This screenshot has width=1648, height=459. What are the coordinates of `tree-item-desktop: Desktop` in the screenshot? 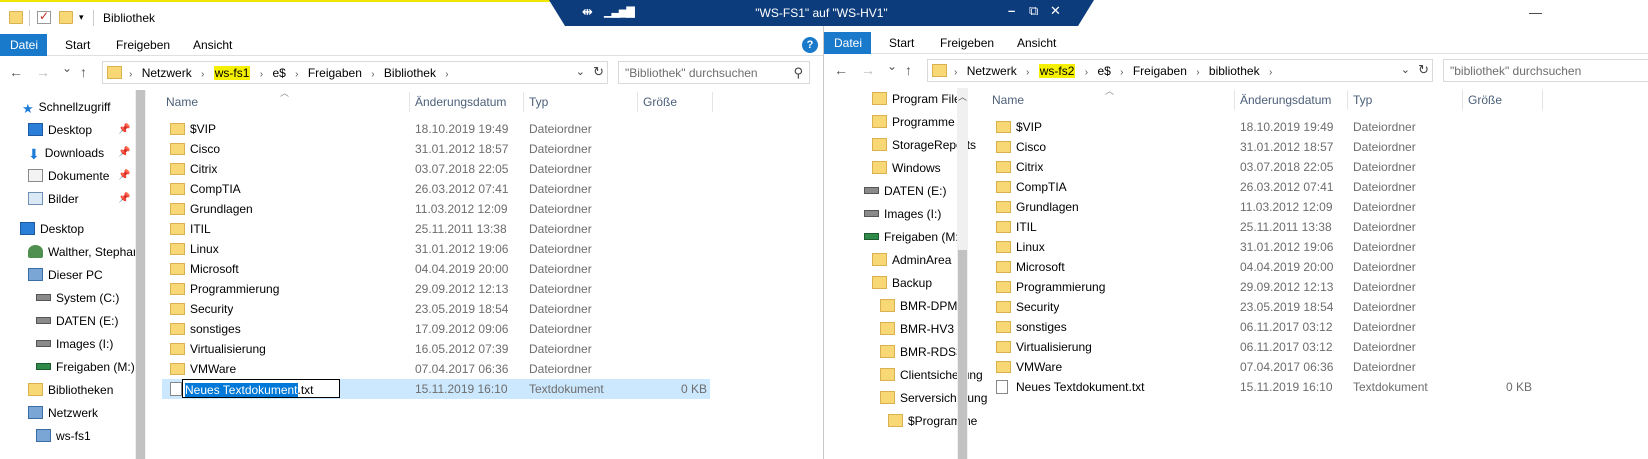 It's located at (52, 229).